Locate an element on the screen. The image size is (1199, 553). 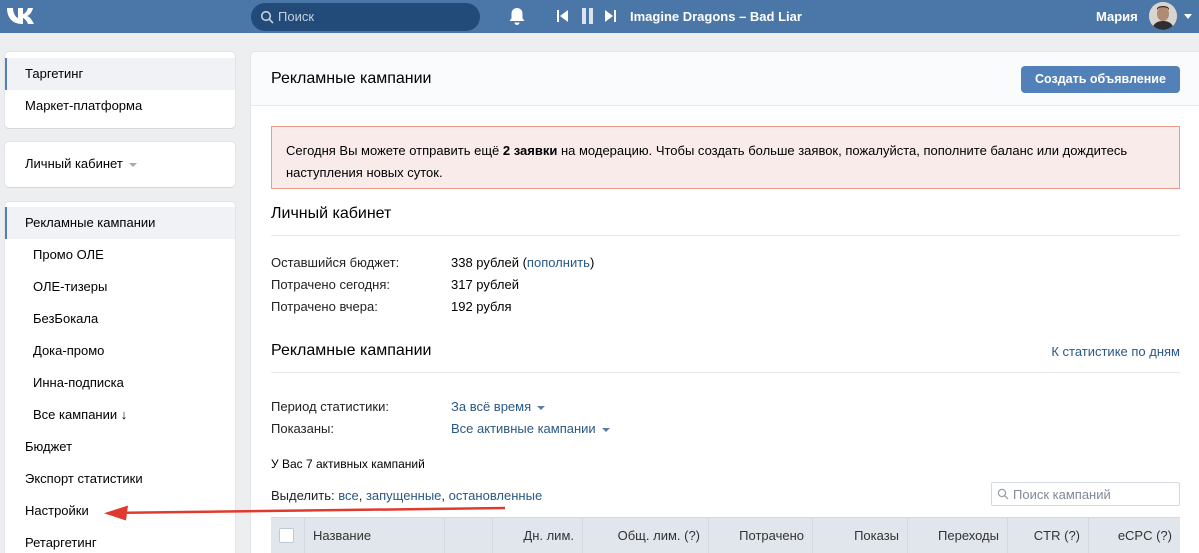
sidebar-section-account: Личный кабинет is located at coordinates (120, 164).